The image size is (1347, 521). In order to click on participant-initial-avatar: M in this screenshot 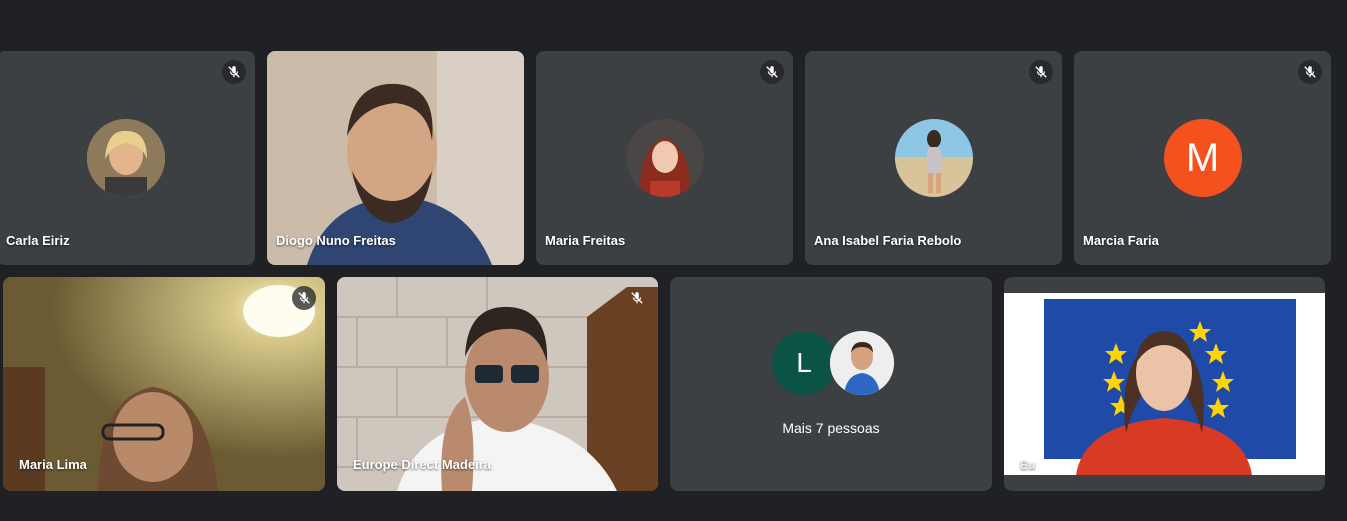, I will do `click(1202, 158)`.